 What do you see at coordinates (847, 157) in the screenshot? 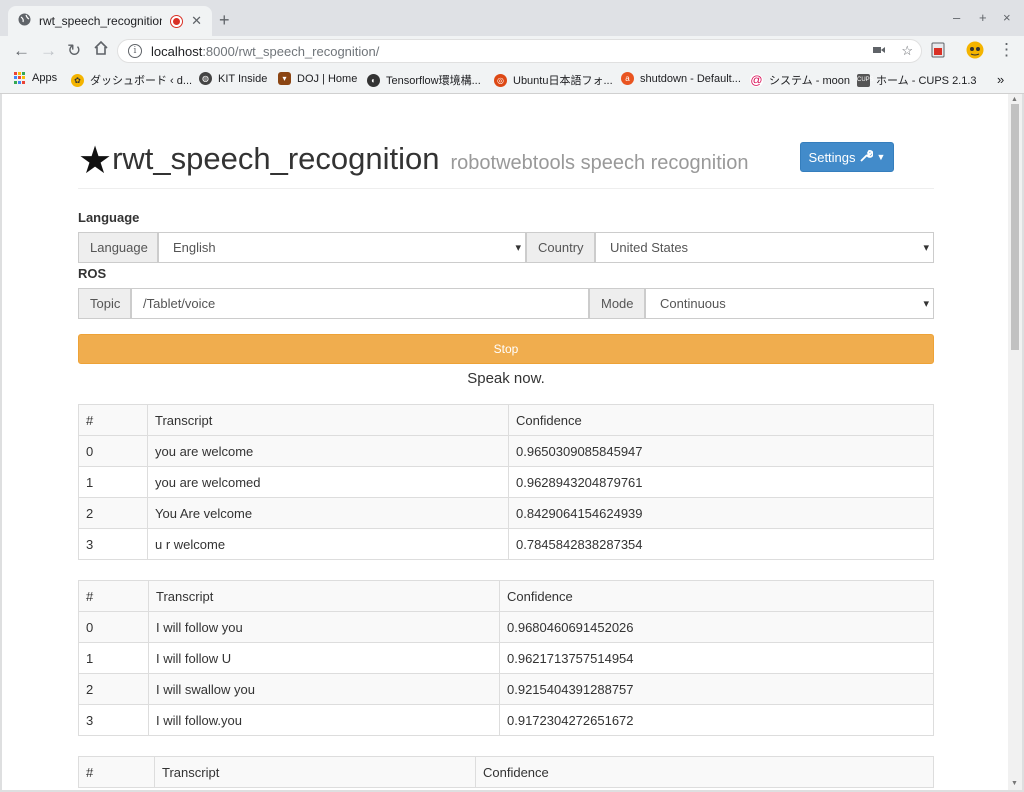
I see `settings-button: Settings ▼` at bounding box center [847, 157].